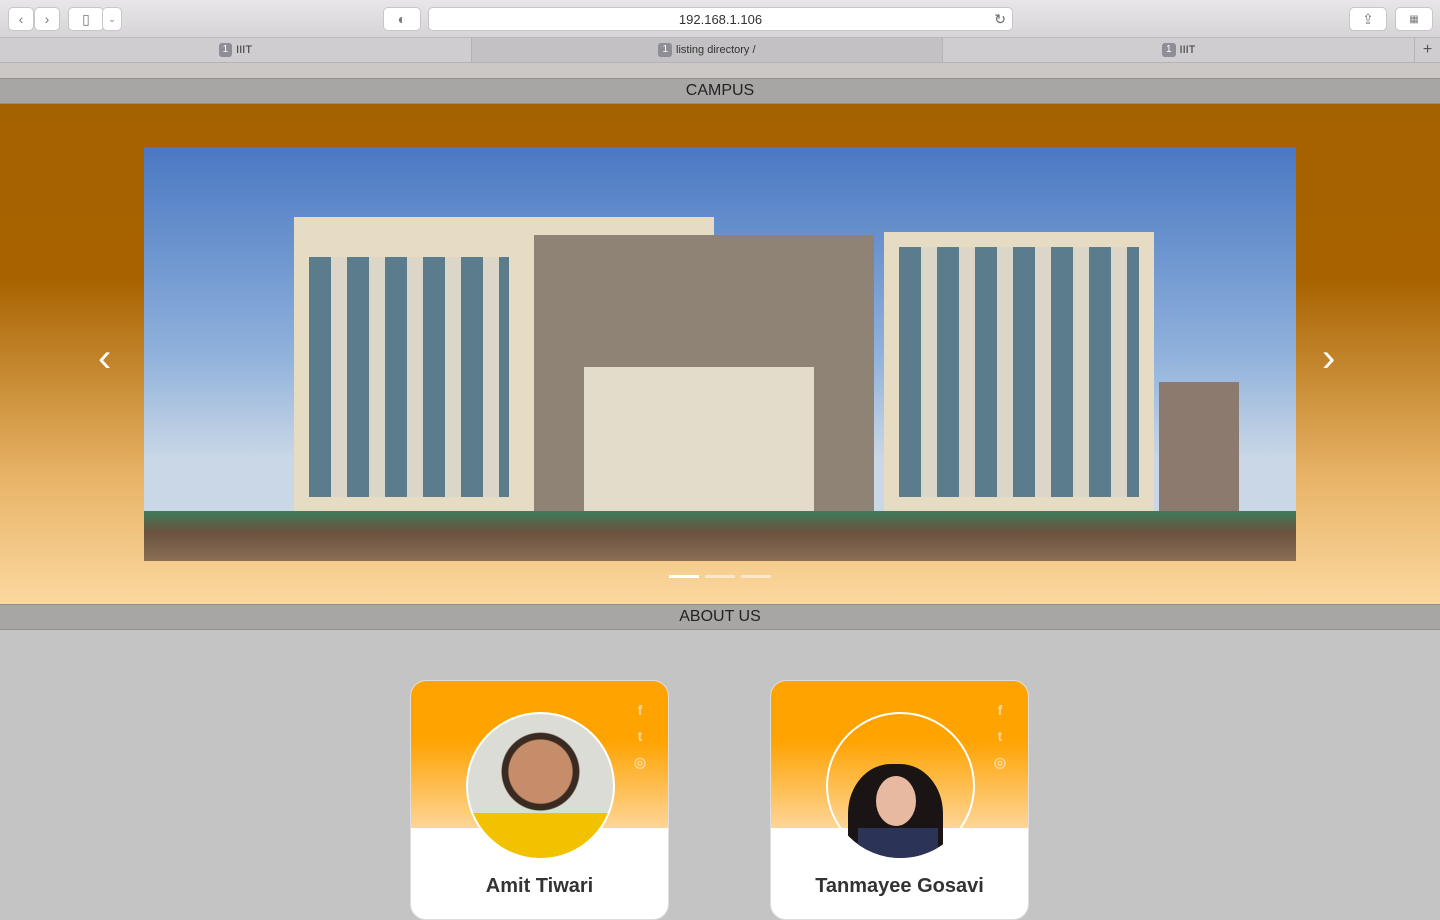 The height and width of the screenshot is (920, 1440). What do you see at coordinates (1414, 19) in the screenshot?
I see `tab-overview-icon: ▦` at bounding box center [1414, 19].